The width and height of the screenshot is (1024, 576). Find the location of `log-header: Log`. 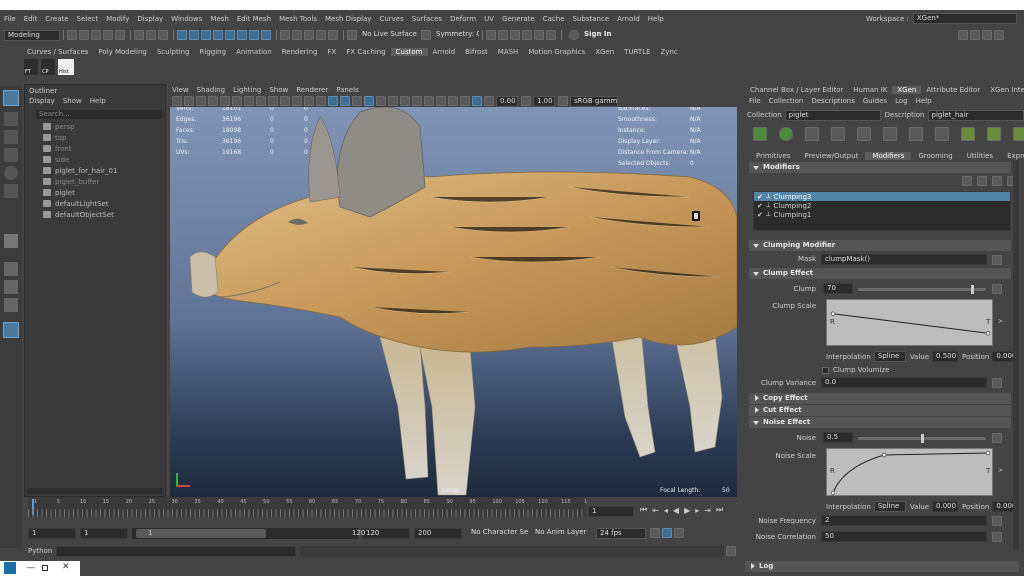

log-header: Log is located at coordinates (882, 566).